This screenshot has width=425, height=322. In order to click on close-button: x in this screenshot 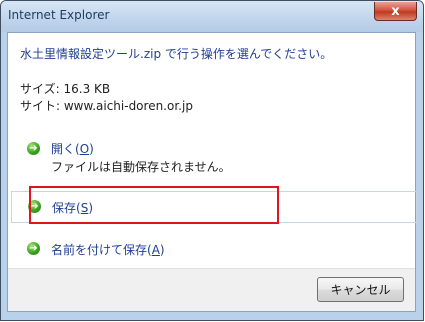, I will do `click(395, 11)`.